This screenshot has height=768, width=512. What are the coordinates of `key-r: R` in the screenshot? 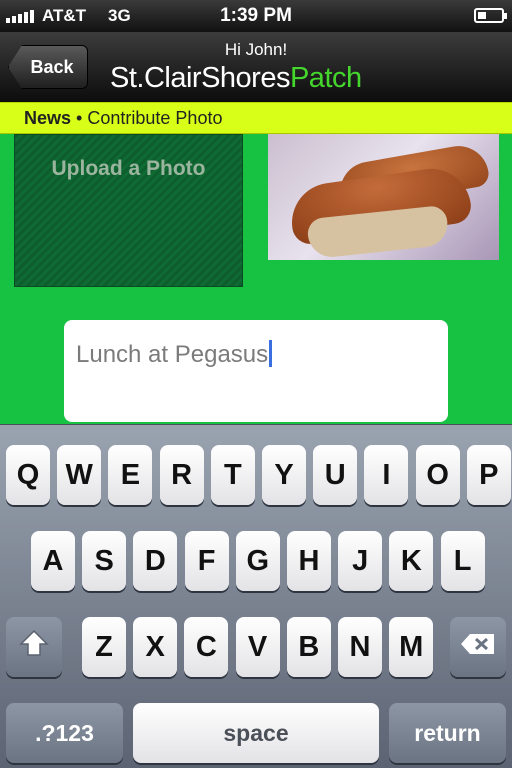 It's located at (181, 475).